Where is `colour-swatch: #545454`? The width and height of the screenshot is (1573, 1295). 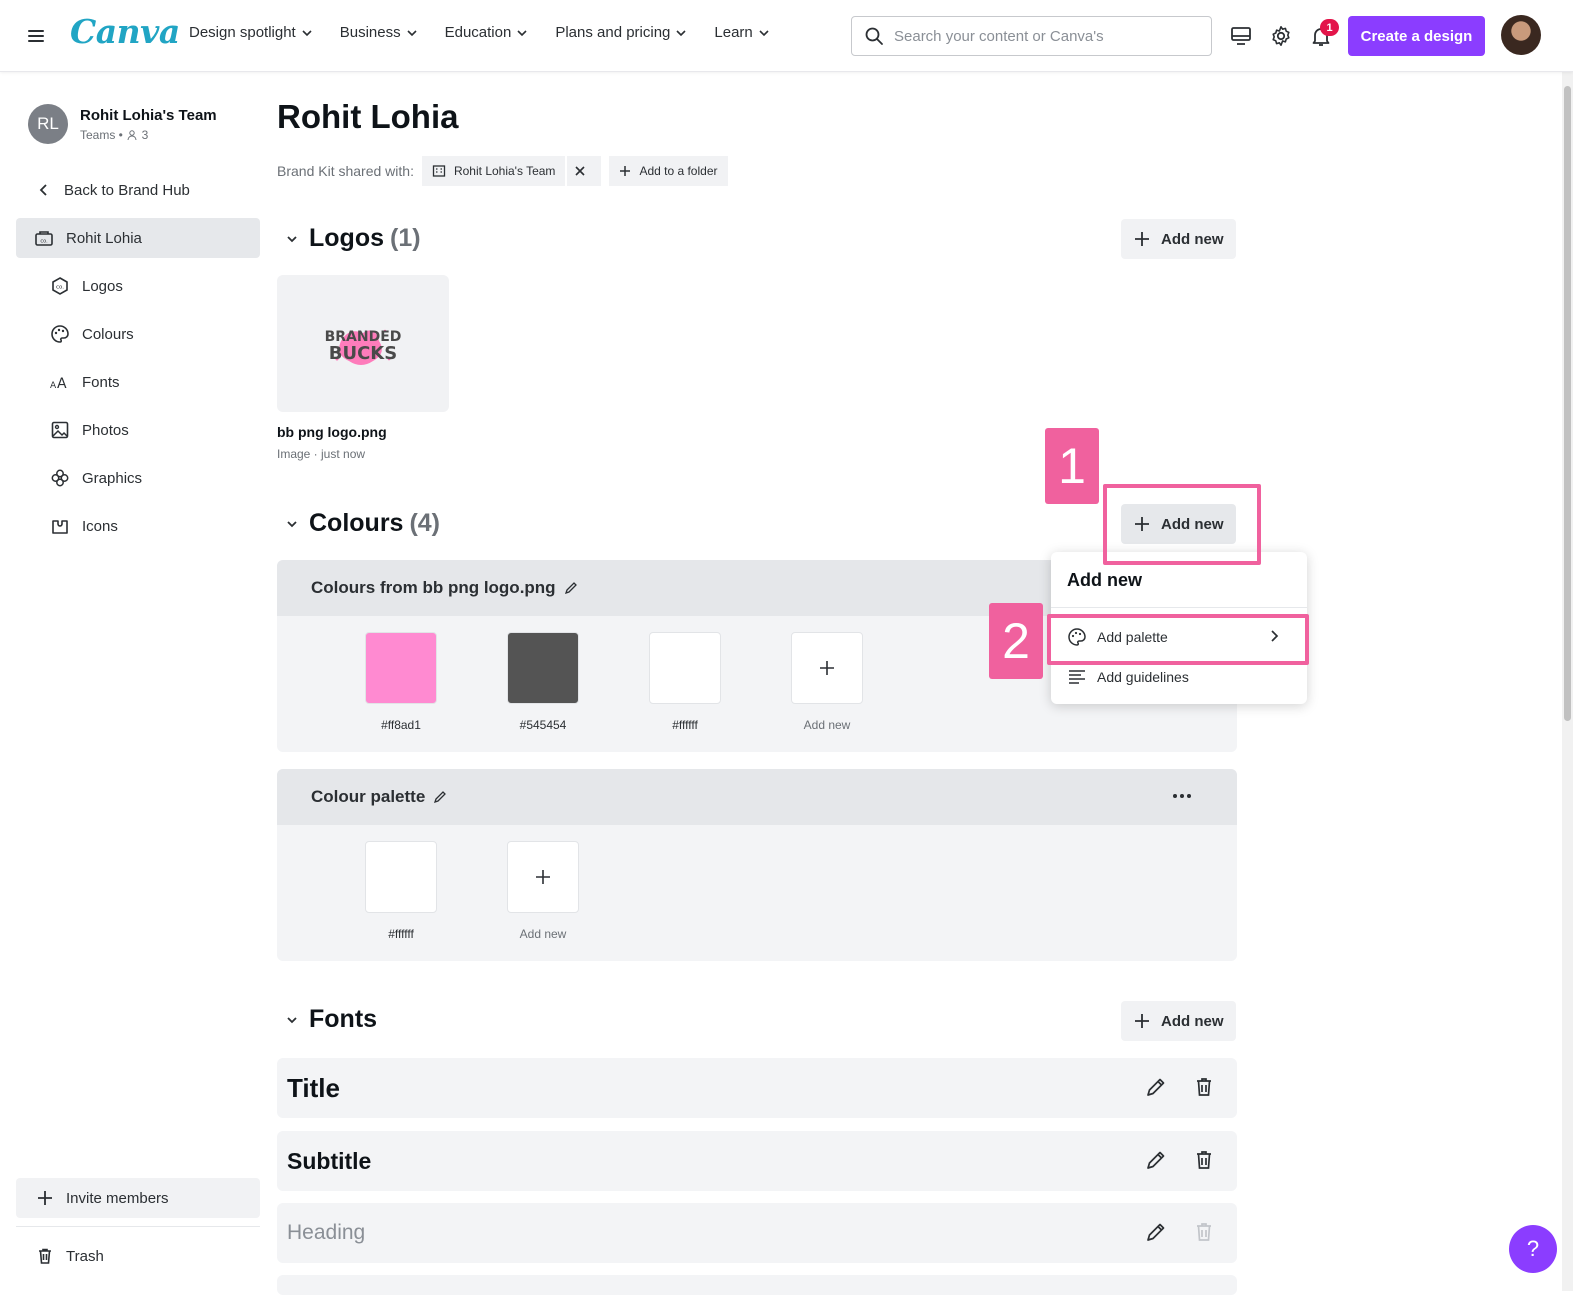
colour-swatch: #545454 is located at coordinates (543, 682).